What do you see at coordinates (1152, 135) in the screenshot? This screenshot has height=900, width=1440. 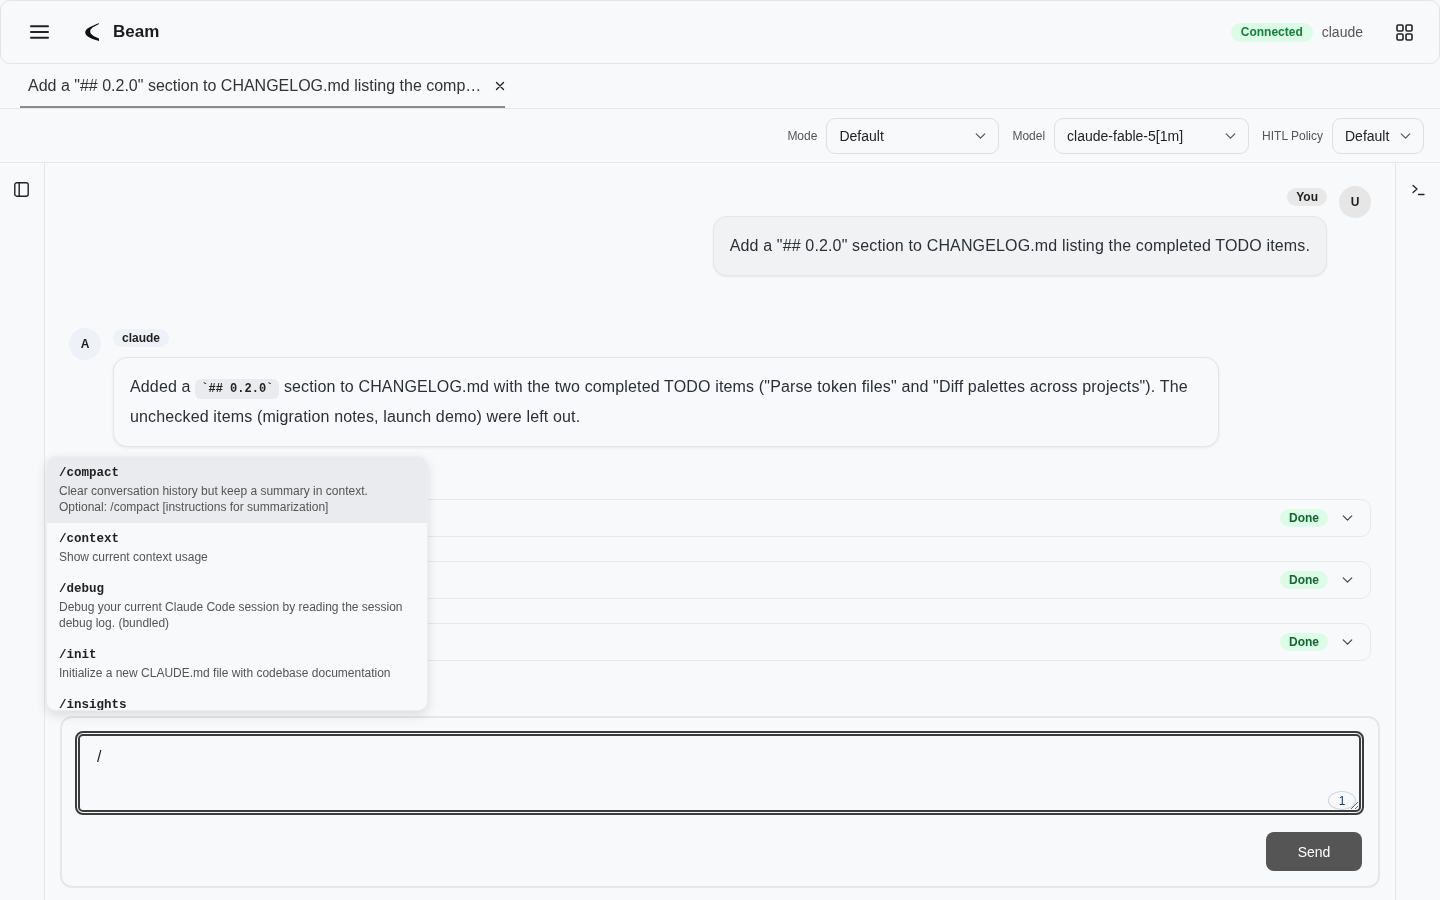 I see `dropdown-select: claude-fable-5[1m]` at bounding box center [1152, 135].